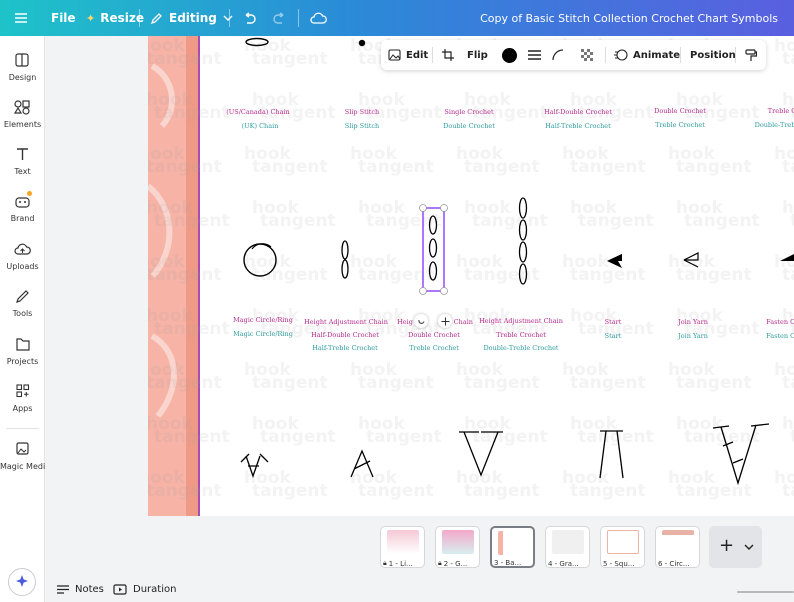 Image resolution: width=794 pixels, height=602 pixels. I want to click on sidebar-item-design: Design, so click(22, 67).